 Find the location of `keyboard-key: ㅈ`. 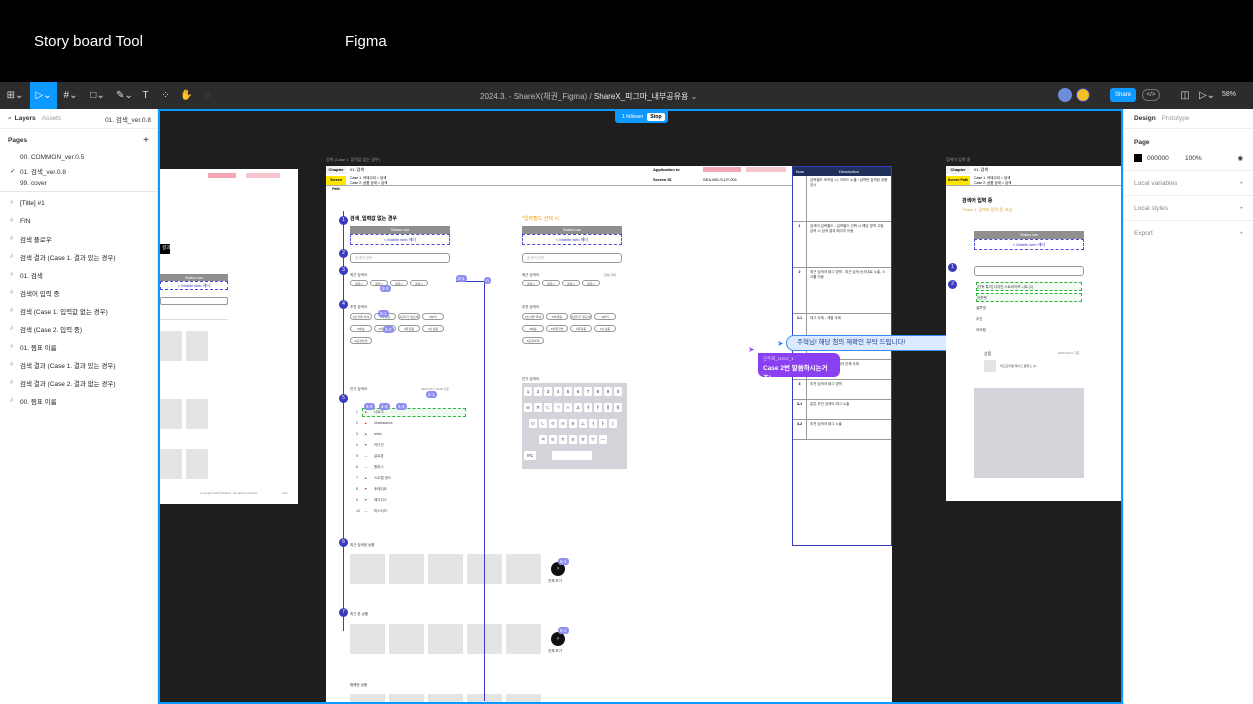

keyboard-key: ㅈ is located at coordinates (538, 407).